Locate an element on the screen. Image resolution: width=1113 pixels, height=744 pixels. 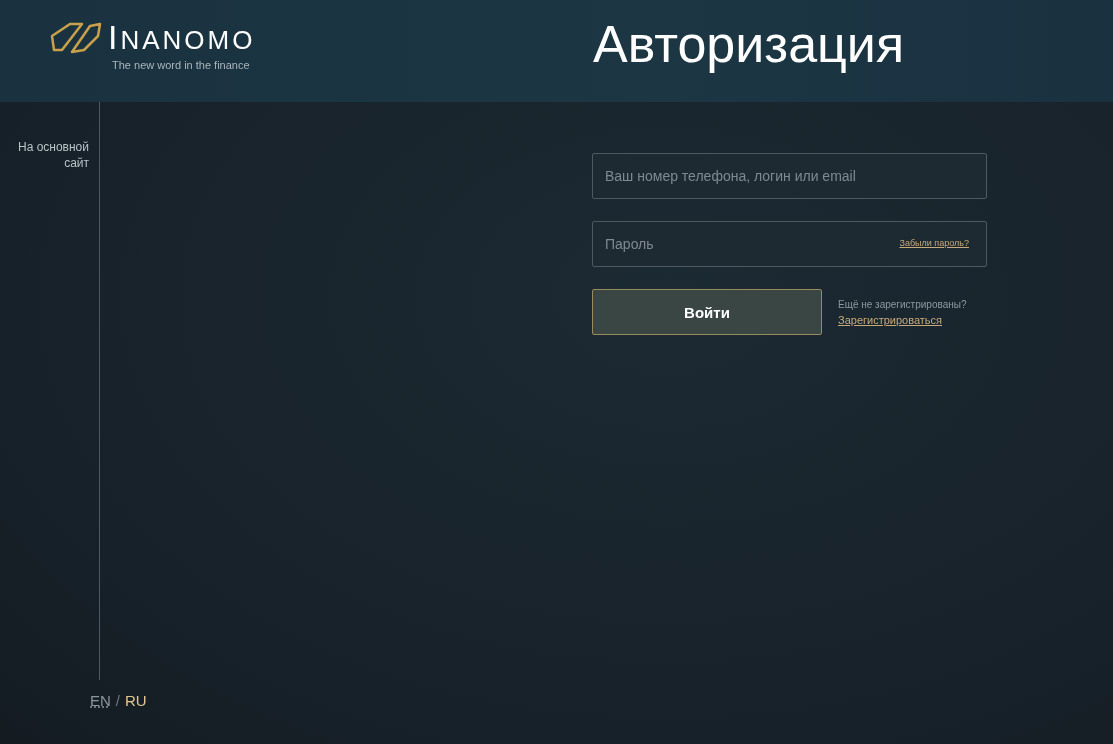
language-link: EN is located at coordinates (100, 700).